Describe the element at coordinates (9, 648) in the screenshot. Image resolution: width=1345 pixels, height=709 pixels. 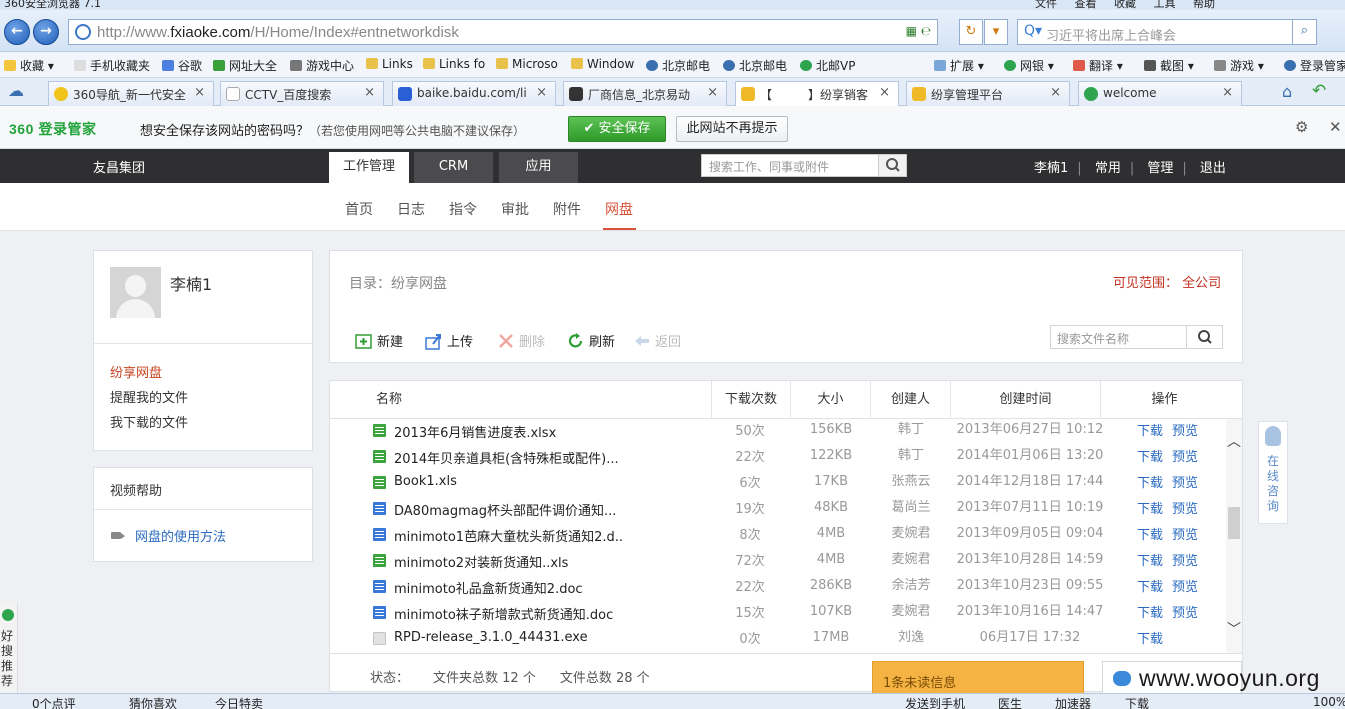
I see `recommend-rail: 好搜推荐` at that location.